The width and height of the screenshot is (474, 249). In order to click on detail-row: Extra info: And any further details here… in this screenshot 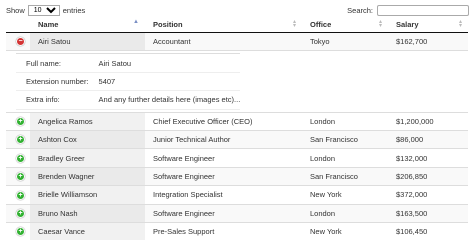, I will do `click(128, 100)`.